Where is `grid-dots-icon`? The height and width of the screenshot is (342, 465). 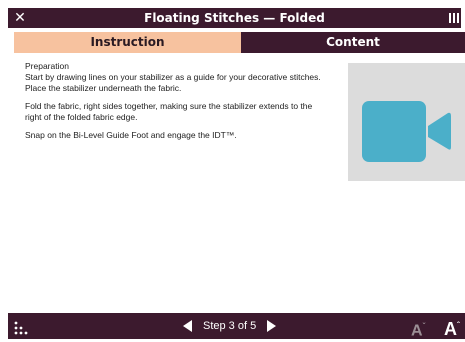 grid-dots-icon is located at coordinates (21, 327).